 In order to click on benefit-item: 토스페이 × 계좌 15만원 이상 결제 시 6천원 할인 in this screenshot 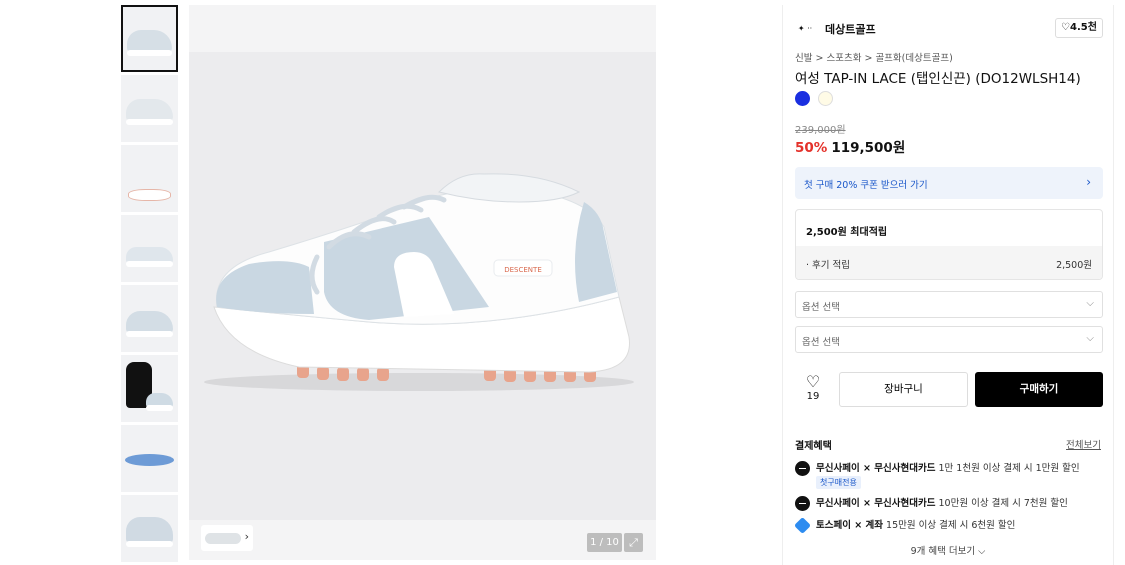, I will do `click(905, 525)`.